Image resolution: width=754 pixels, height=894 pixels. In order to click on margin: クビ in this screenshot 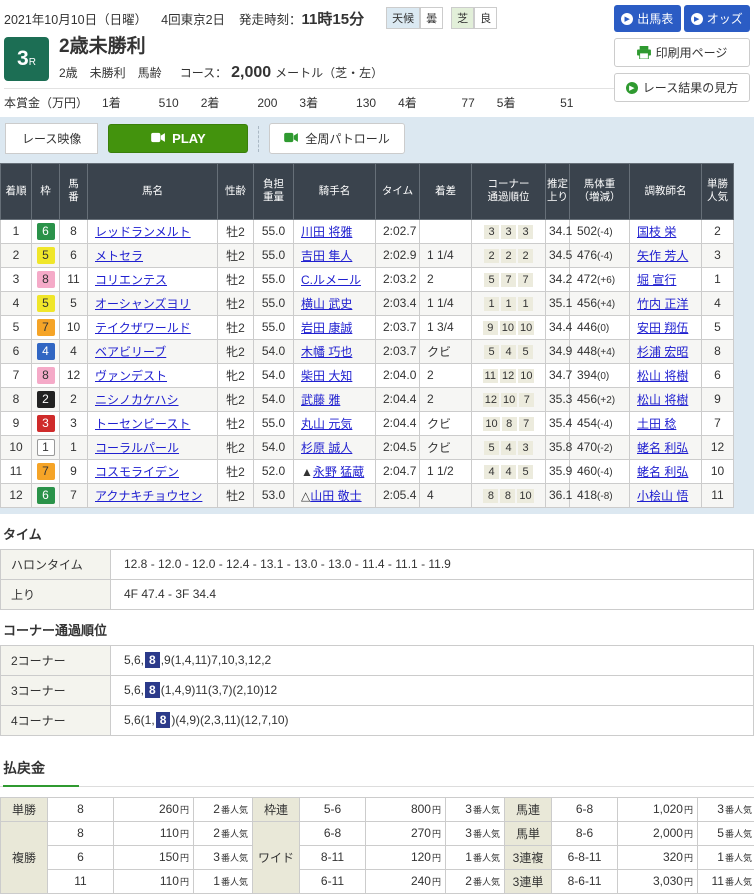, I will do `click(446, 447)`.